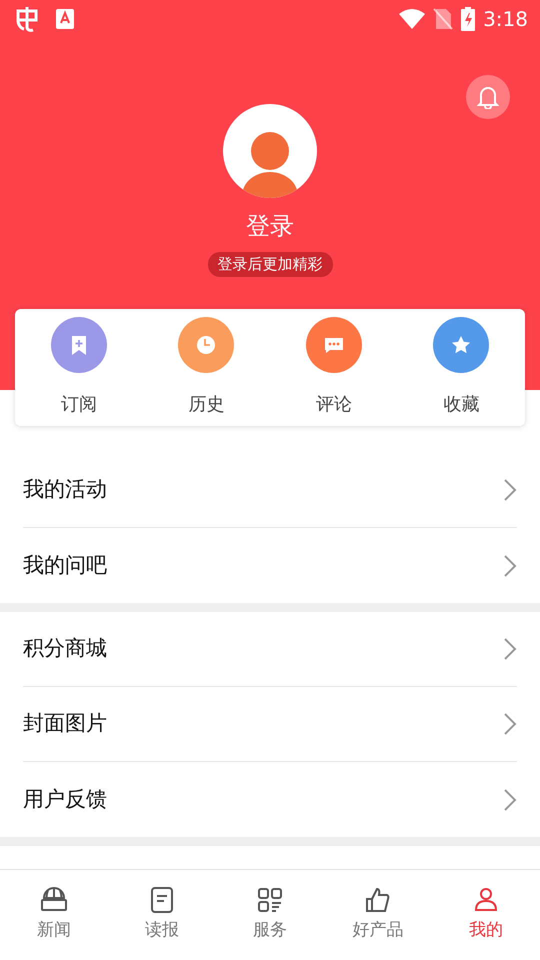  Describe the element at coordinates (78, 367) in the screenshot. I see `quick-action-button: 订阅` at that location.